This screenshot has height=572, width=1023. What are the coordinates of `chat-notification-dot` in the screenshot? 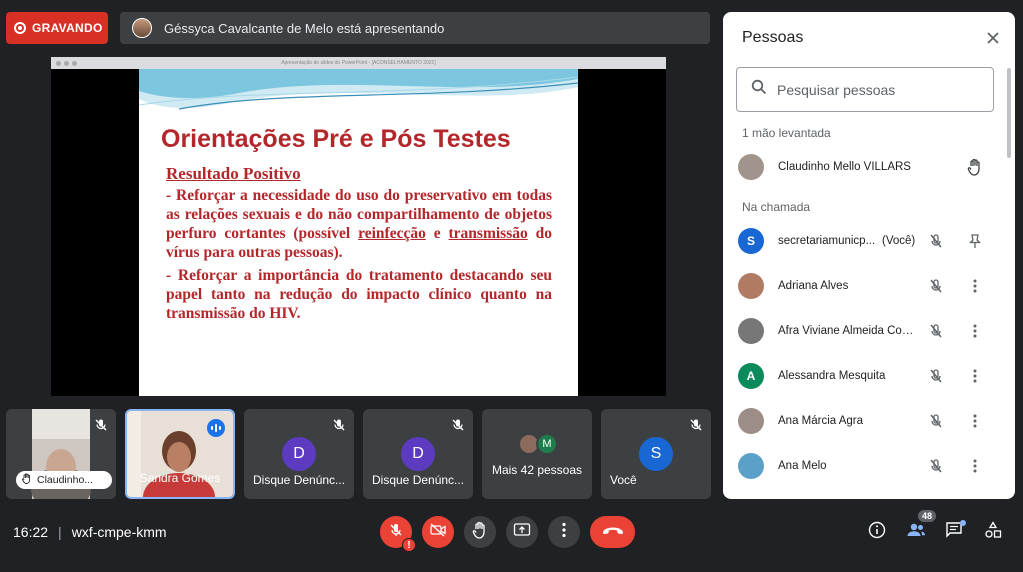 It's located at (963, 523).